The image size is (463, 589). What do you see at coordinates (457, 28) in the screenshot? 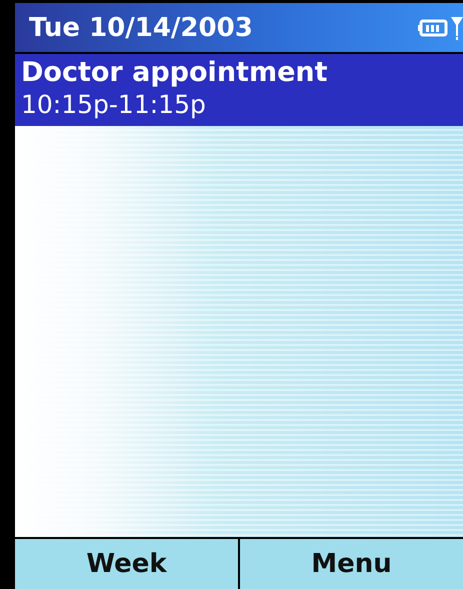
I see `signal-icon` at bounding box center [457, 28].